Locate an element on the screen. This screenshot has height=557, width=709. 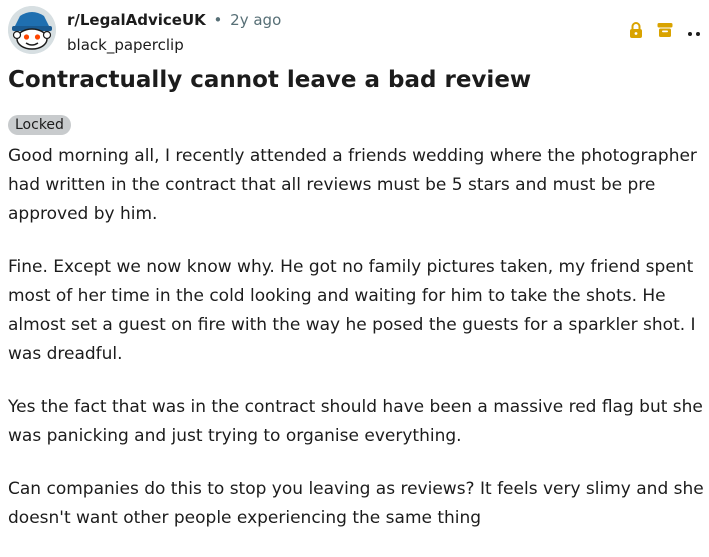
post-age: 2y ago is located at coordinates (256, 20).